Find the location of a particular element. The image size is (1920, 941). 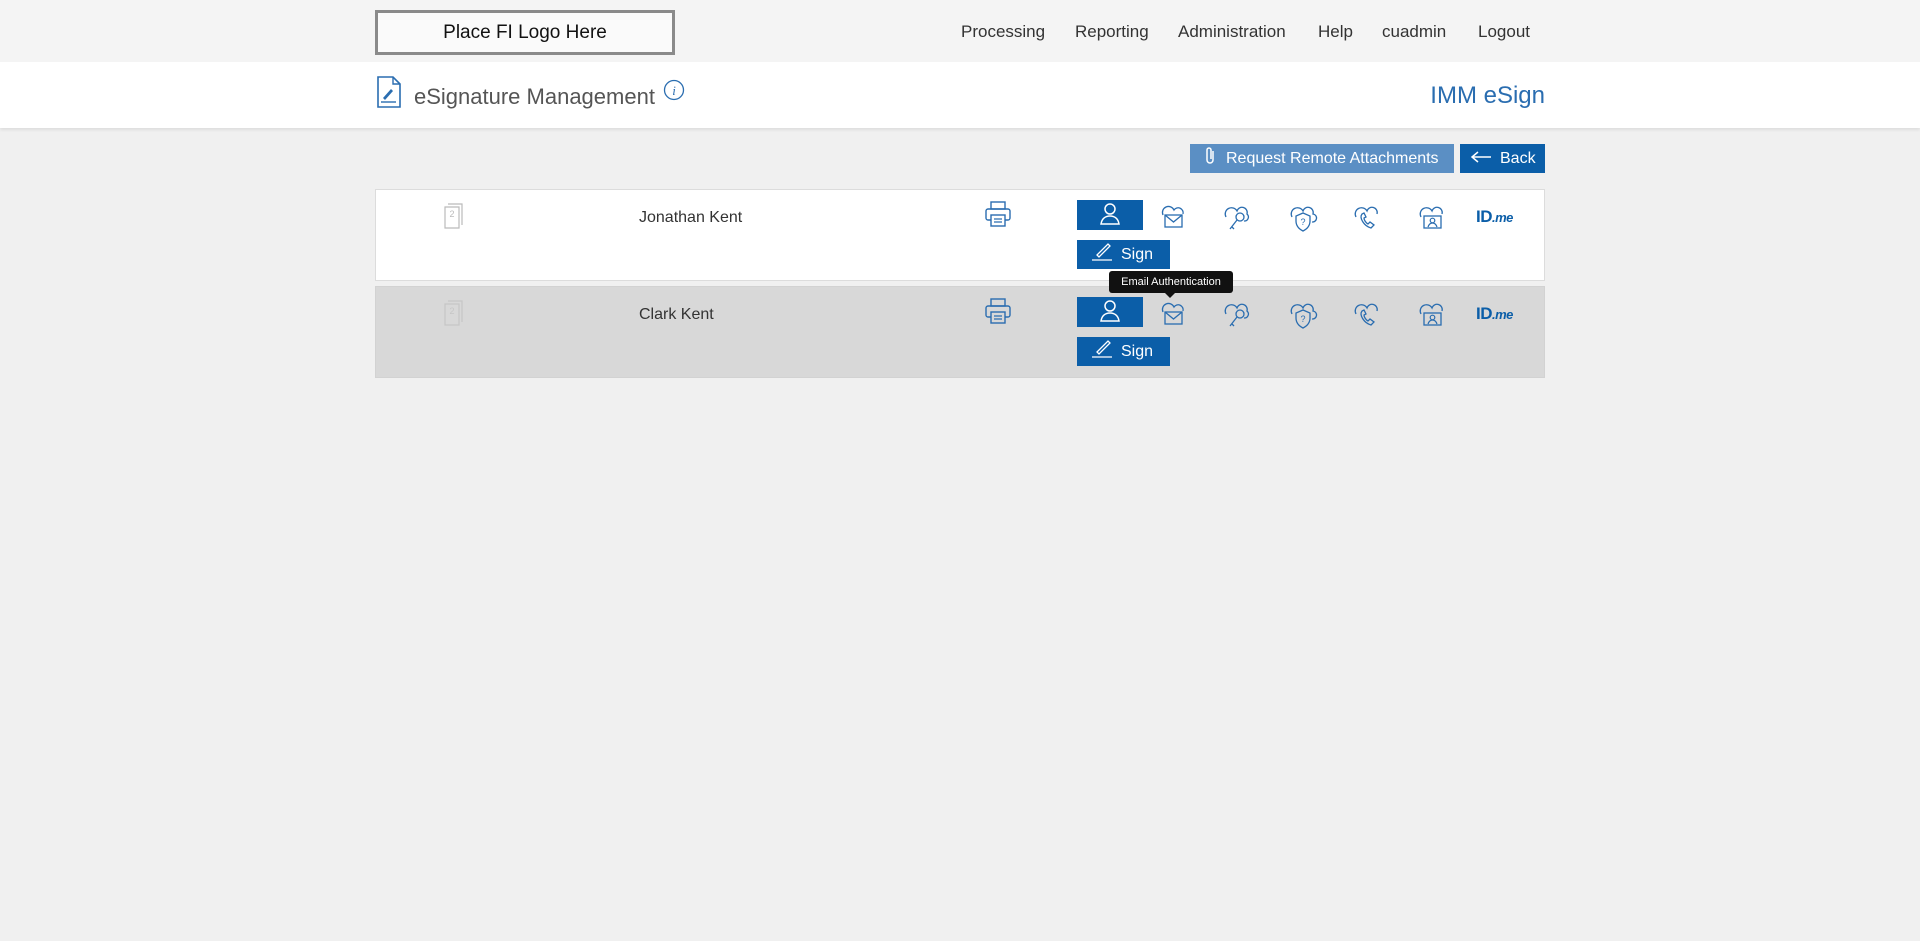

title-bar: eSignature Management i IMM eSign is located at coordinates (960, 95).